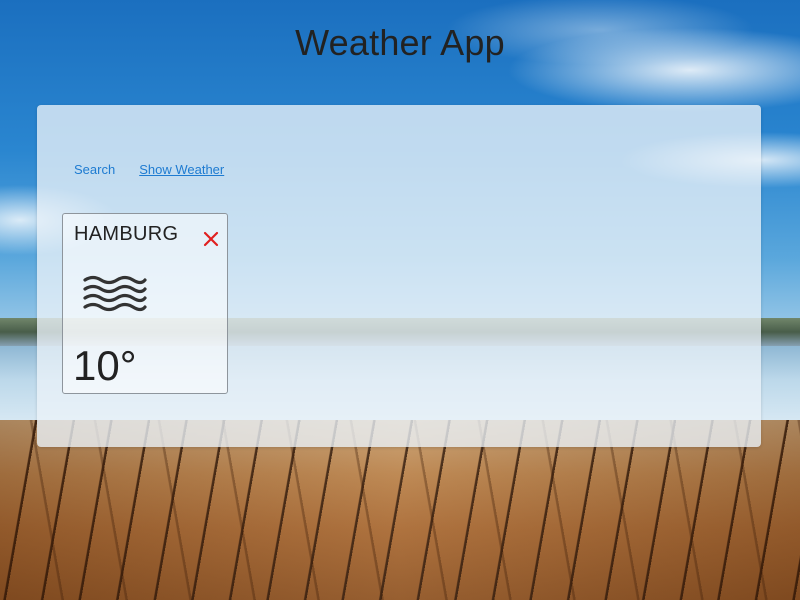 The height and width of the screenshot is (600, 800). What do you see at coordinates (211, 239) in the screenshot?
I see `close-icon` at bounding box center [211, 239].